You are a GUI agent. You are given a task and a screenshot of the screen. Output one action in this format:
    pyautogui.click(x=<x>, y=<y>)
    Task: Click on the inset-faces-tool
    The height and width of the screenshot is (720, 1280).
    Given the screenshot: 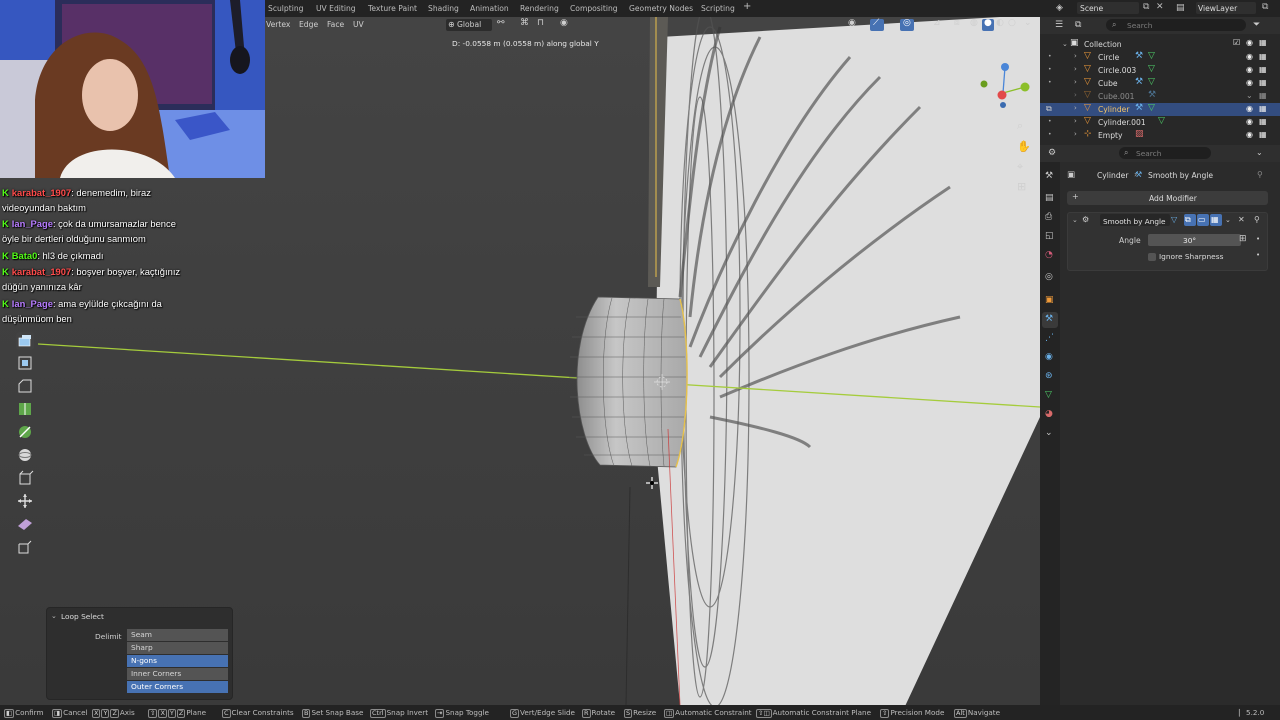 What is the action you would take?
    pyautogui.click(x=25, y=363)
    